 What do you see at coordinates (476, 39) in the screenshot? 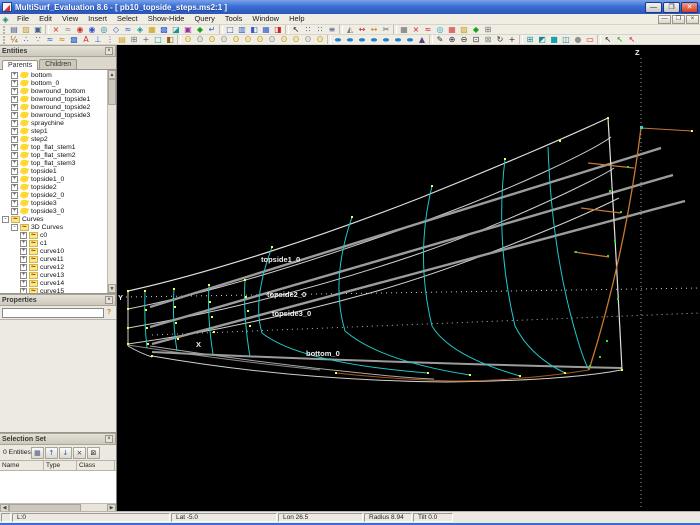
I see `zoom-window-icon: ⊡` at bounding box center [476, 39].